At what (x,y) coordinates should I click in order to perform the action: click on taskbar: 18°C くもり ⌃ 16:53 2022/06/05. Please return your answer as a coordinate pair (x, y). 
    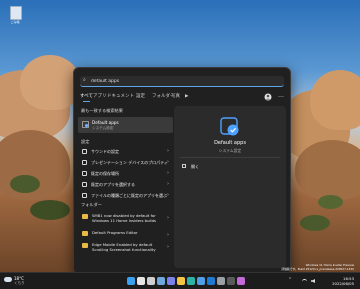
    Looking at the image, I should click on (180, 280).